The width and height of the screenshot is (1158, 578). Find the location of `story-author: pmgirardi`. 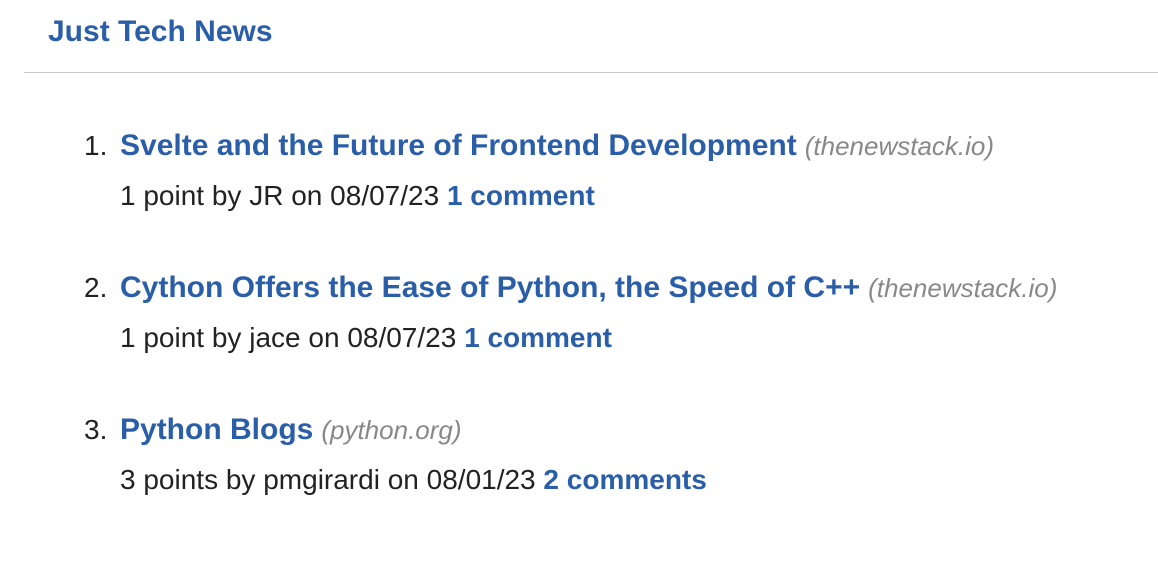

story-author: pmgirardi is located at coordinates (321, 479).